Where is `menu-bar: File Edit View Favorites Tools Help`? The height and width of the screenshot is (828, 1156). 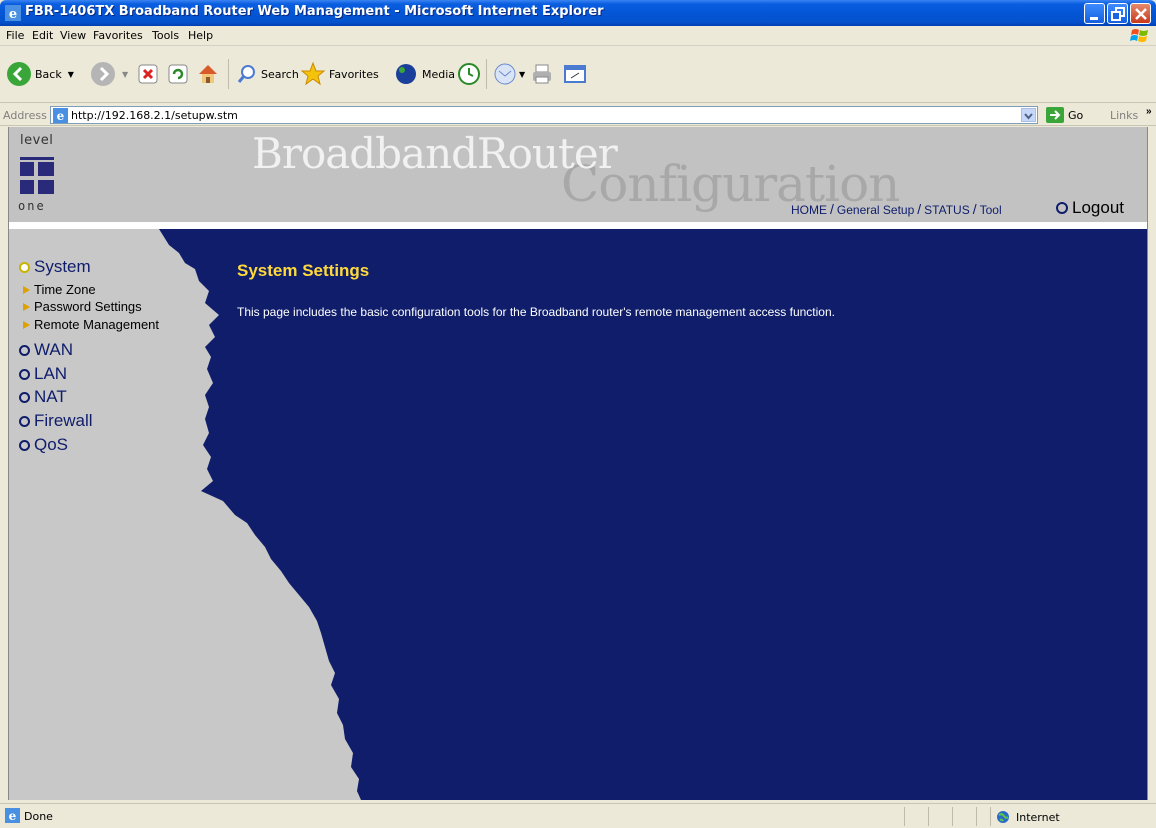
menu-bar: File Edit View Favorites Tools Help is located at coordinates (578, 36).